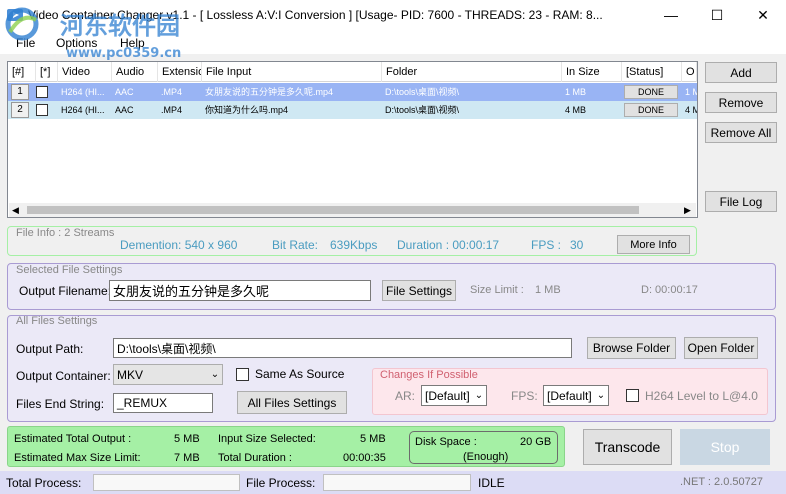  Describe the element at coordinates (73, 439) in the screenshot. I see `est-total-output-label: Estimated Total Output :` at that location.